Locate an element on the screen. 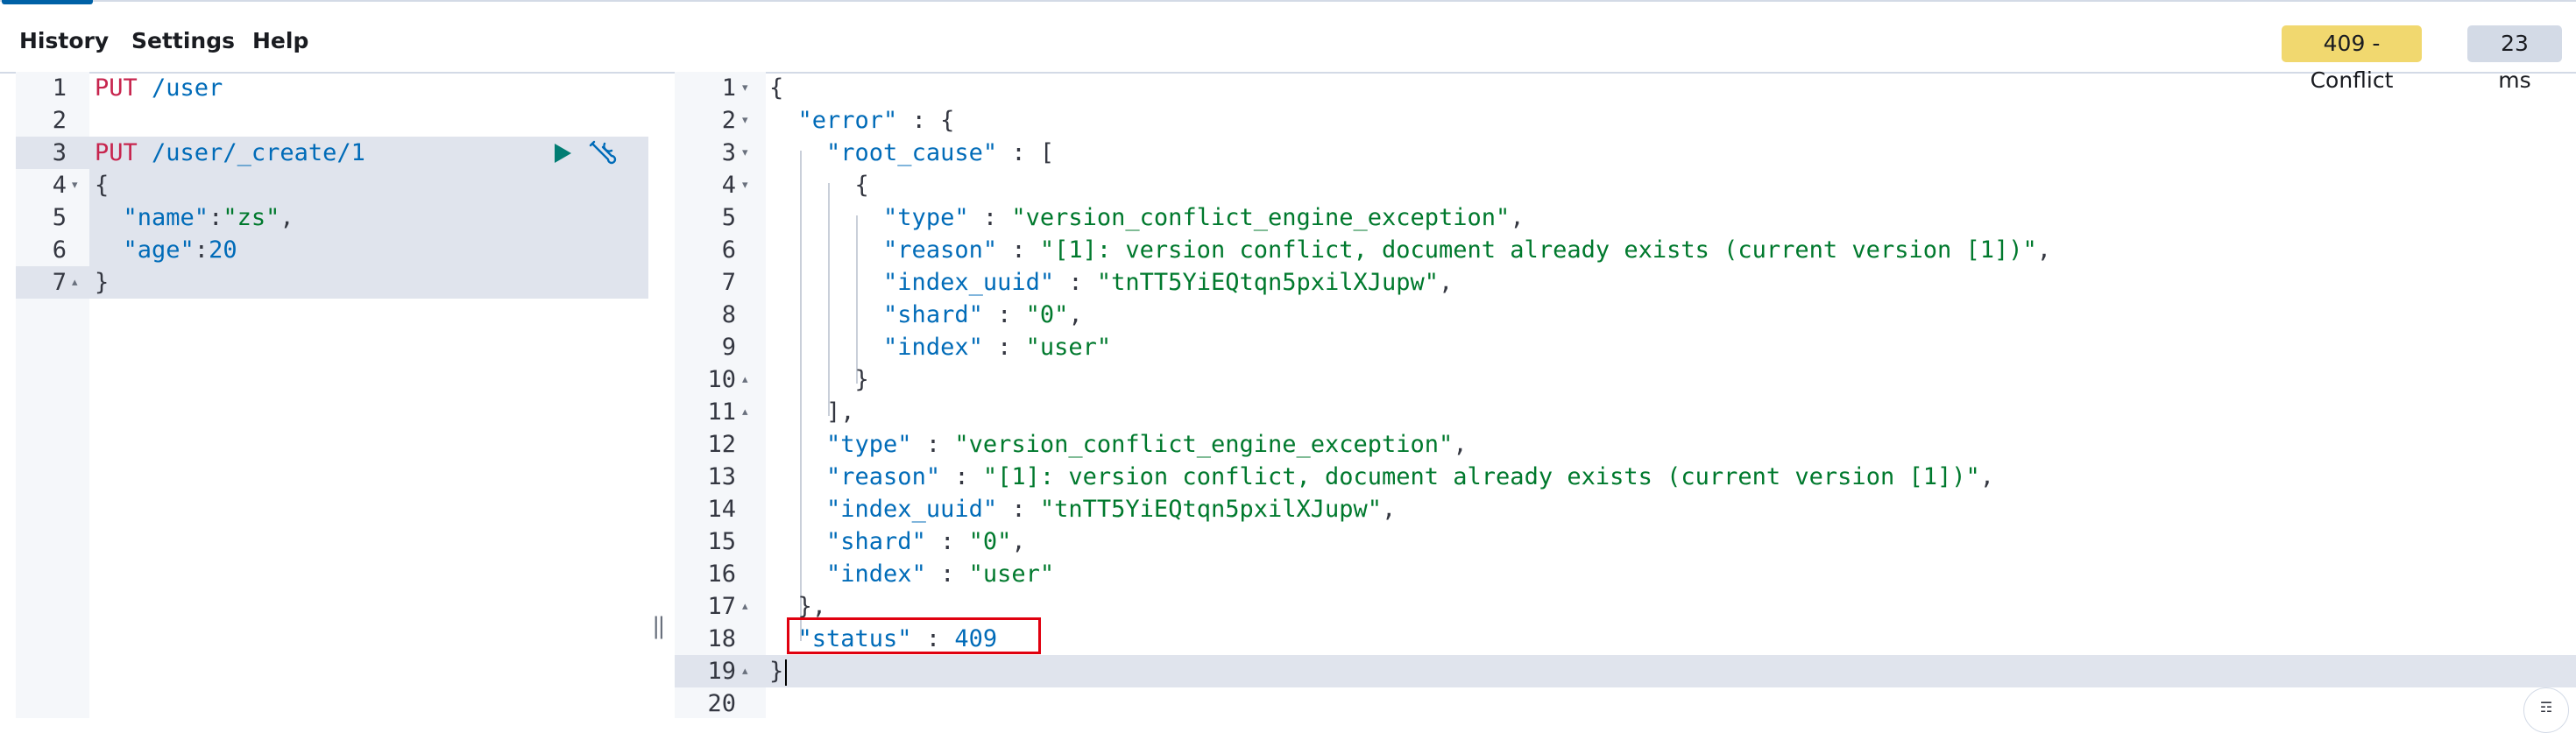  request-actions is located at coordinates (584, 153).